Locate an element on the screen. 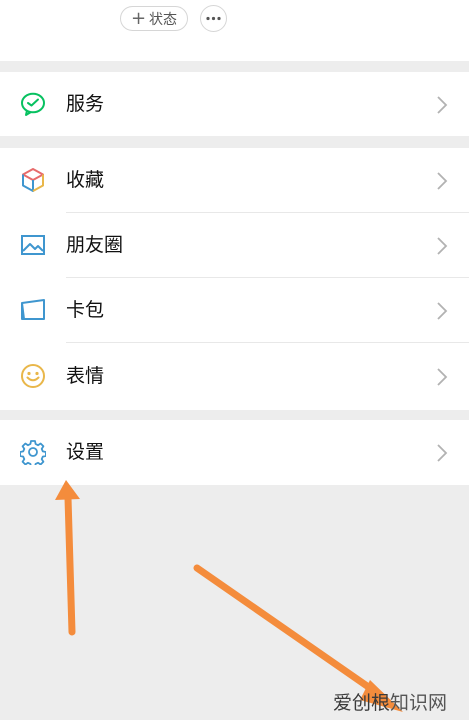 The width and height of the screenshot is (469, 720). watermark: 爱创根知识网 is located at coordinates (390, 701).